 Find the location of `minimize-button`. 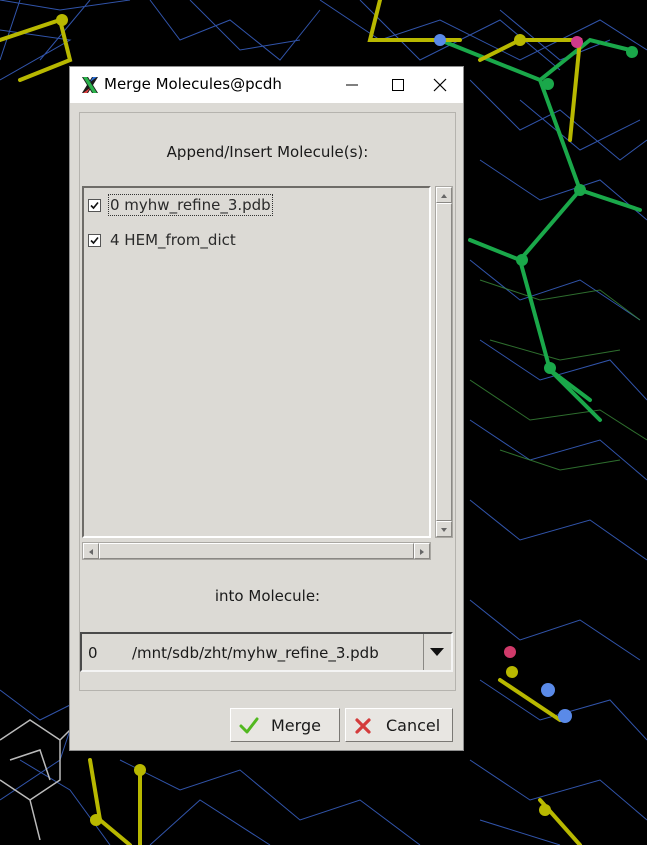

minimize-button is located at coordinates (352, 85).